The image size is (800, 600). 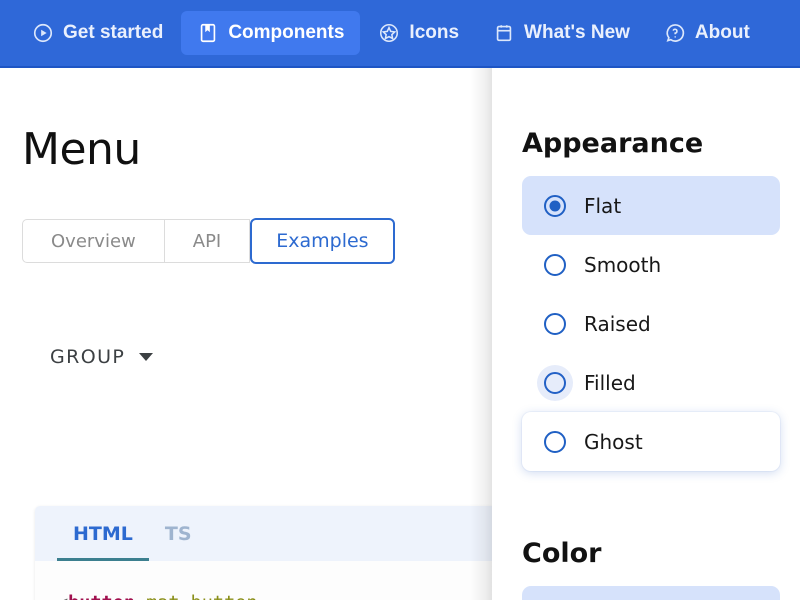 What do you see at coordinates (623, 264) in the screenshot?
I see `radio-option-smooth-label: Smooth` at bounding box center [623, 264].